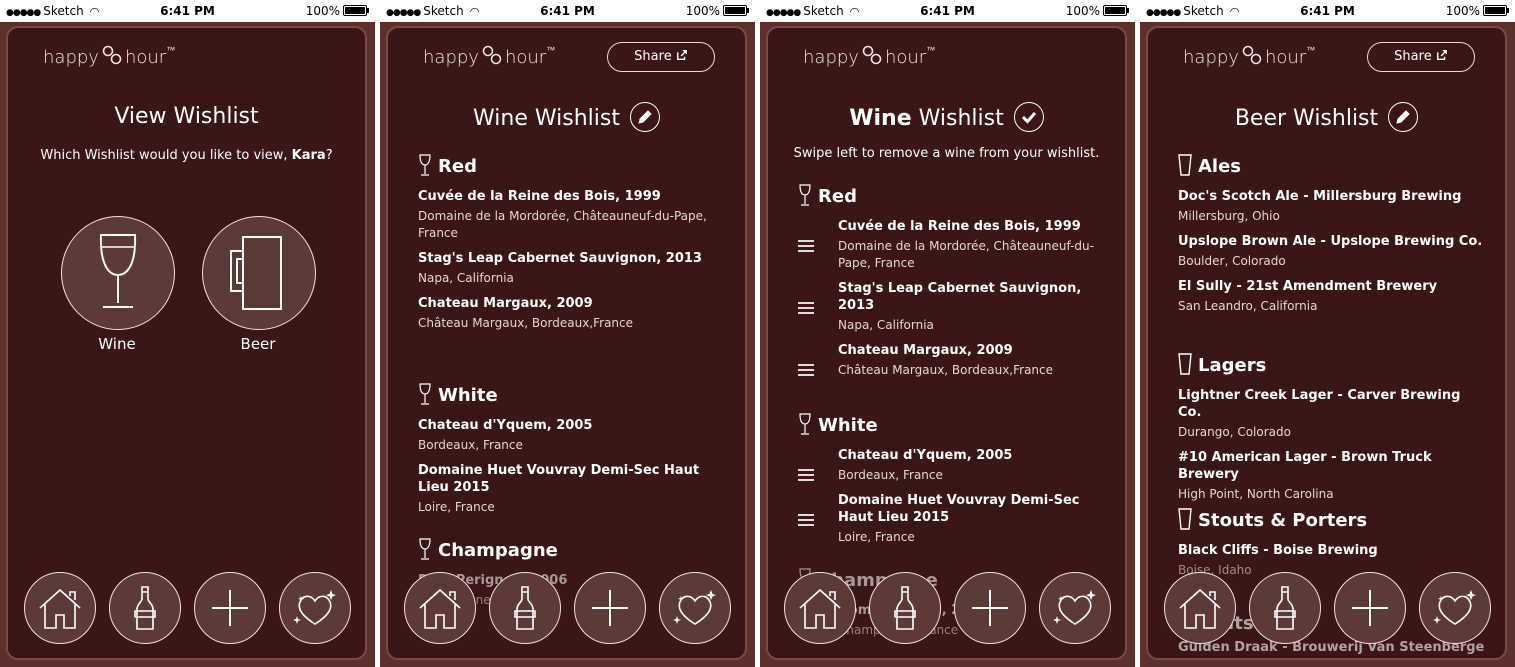 The image size is (1515, 667). I want to click on section-heading: Stouts & Porters, so click(1283, 520).